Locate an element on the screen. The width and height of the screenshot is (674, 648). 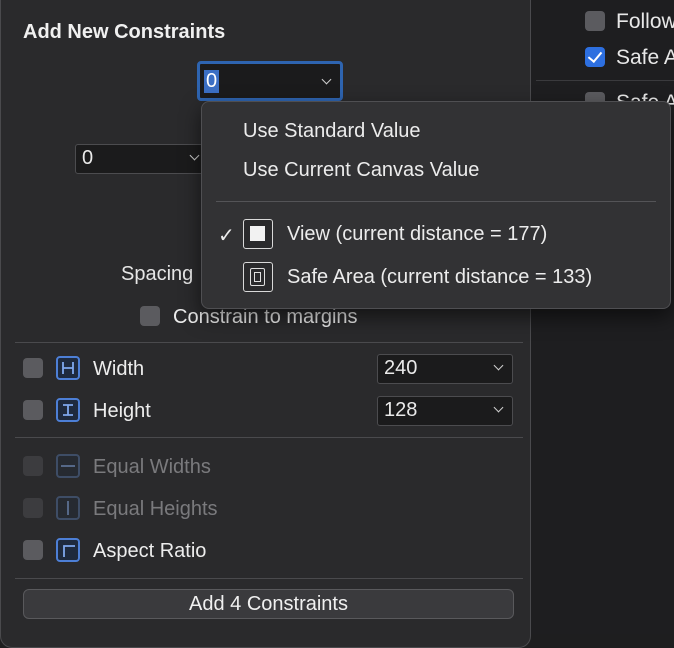
menu-item-use-canvas-value: Use Current Canvas Value is located at coordinates (361, 170).